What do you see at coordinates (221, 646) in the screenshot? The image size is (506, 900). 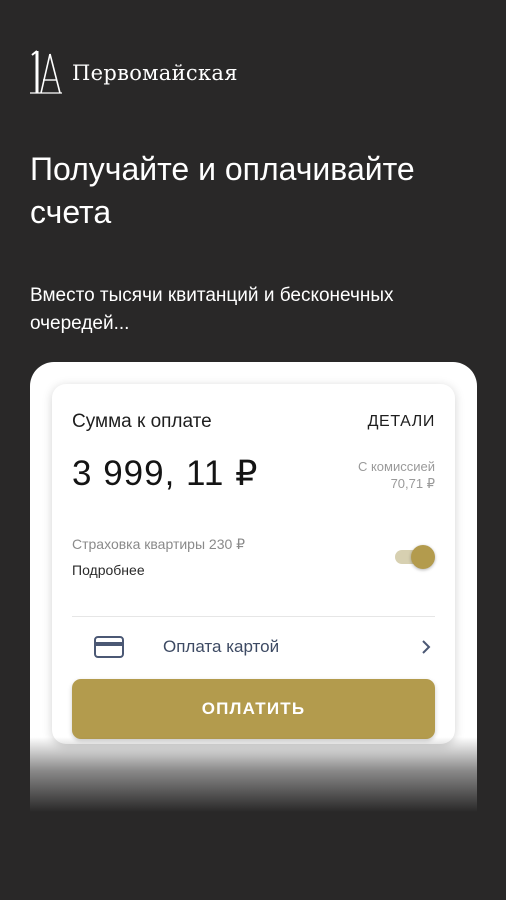 I see `payment-method-label: Оплата картой` at bounding box center [221, 646].